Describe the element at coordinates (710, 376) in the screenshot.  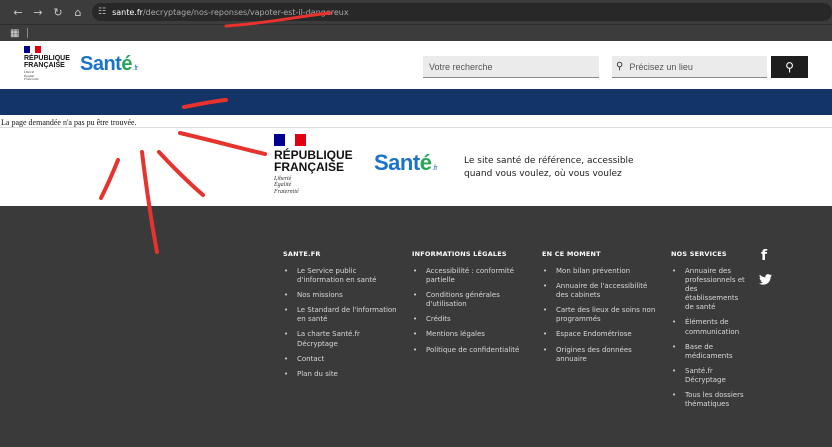
I see `footer-link: Santé.fr Décryptage` at that location.